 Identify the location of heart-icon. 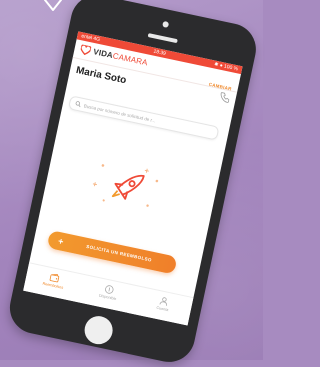
(86, 50).